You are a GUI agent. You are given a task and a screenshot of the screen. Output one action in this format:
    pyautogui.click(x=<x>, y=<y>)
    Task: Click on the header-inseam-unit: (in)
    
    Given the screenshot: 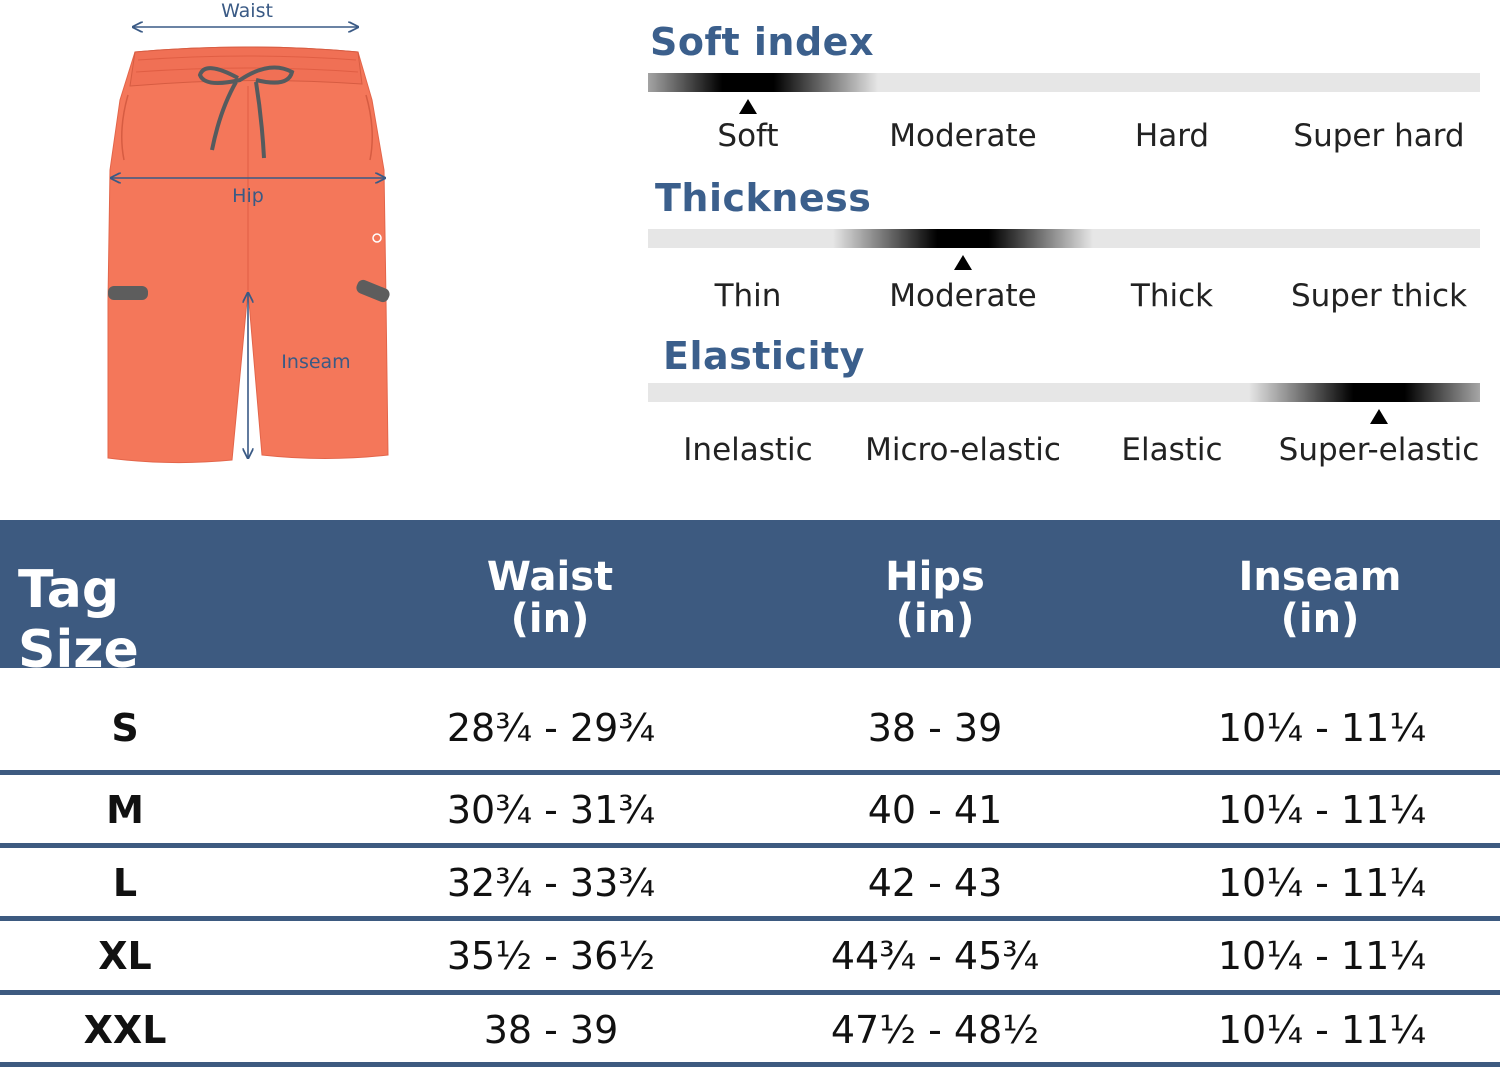 What is the action you would take?
    pyautogui.click(x=1320, y=619)
    